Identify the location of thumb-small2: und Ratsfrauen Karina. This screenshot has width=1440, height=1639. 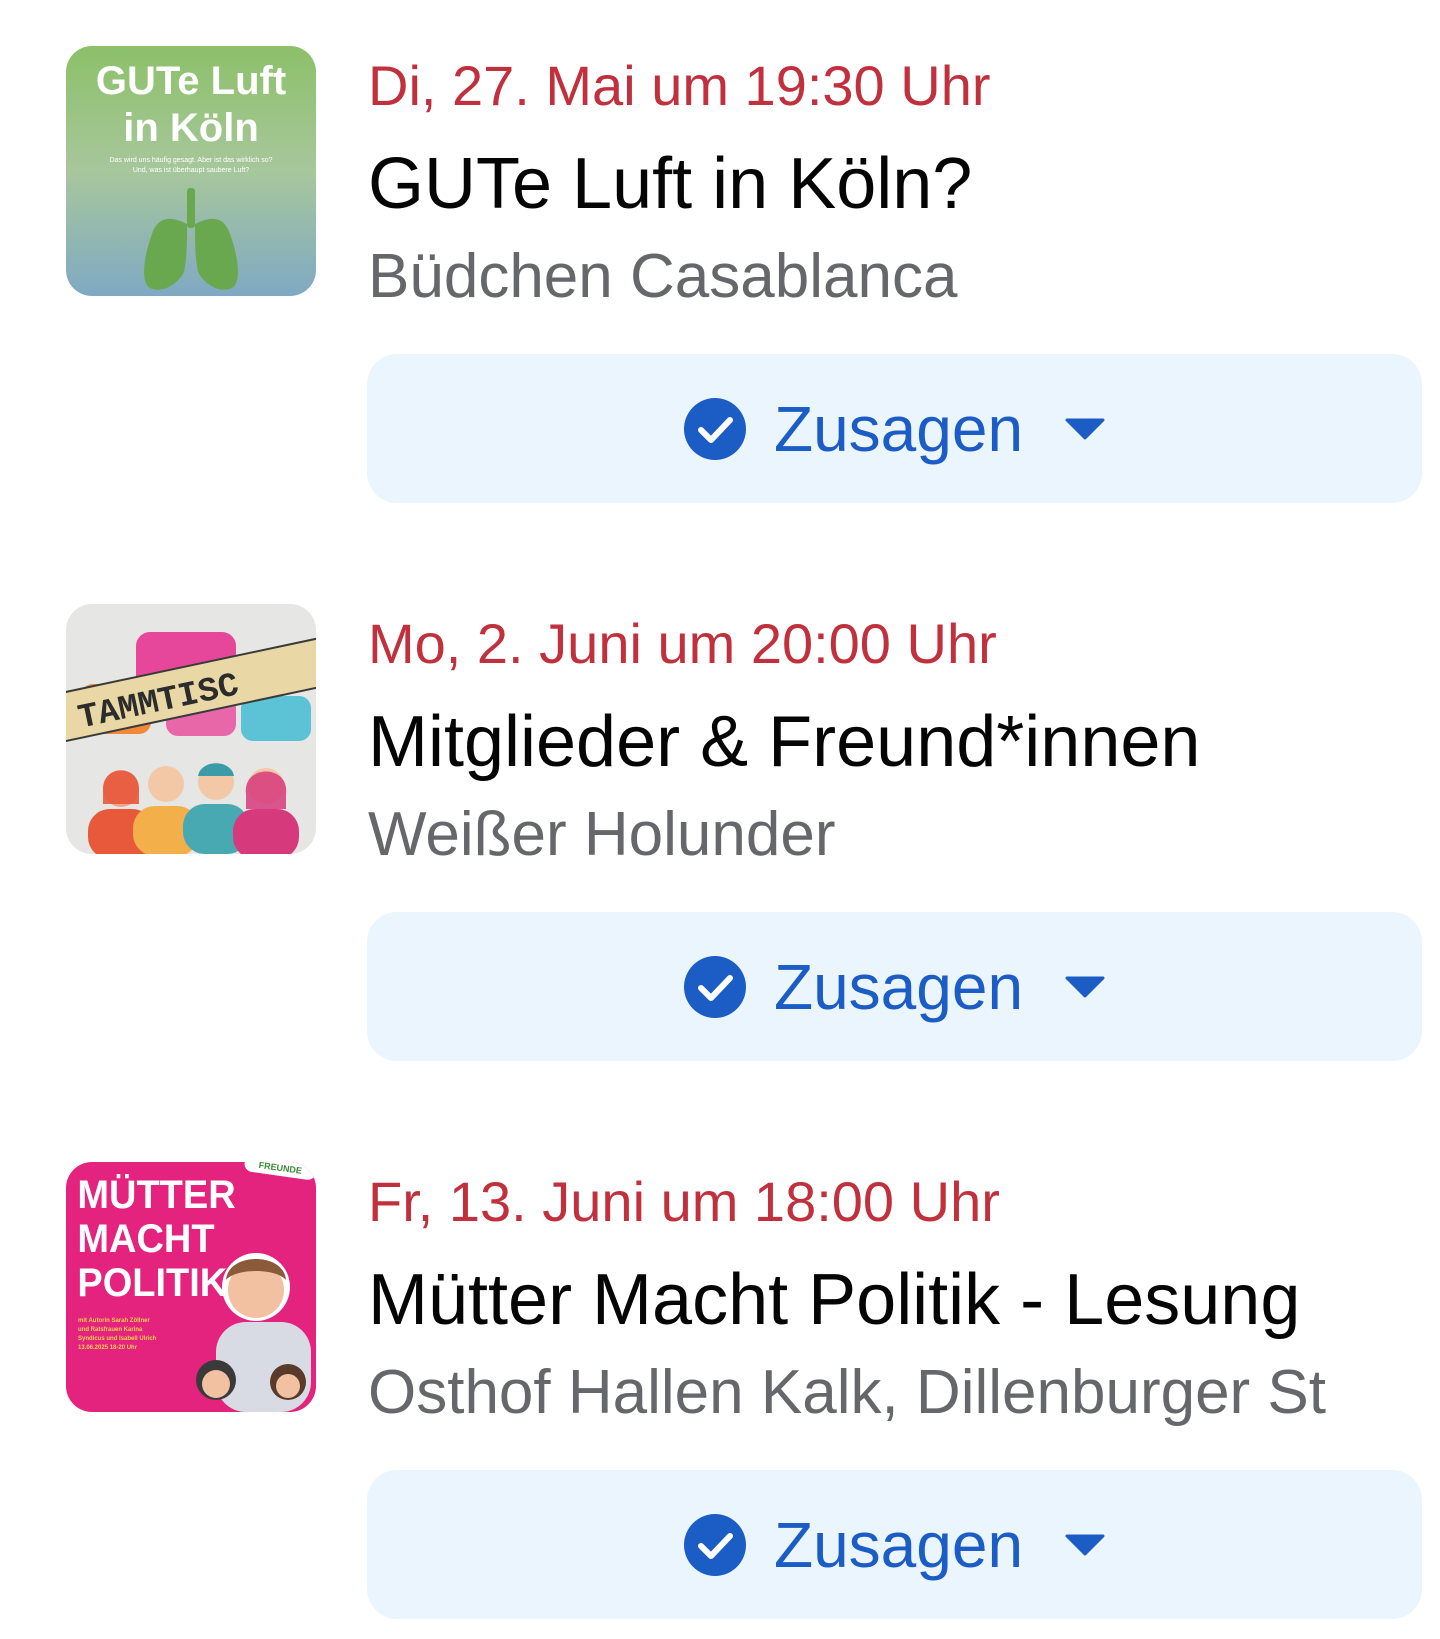
(110, 1330).